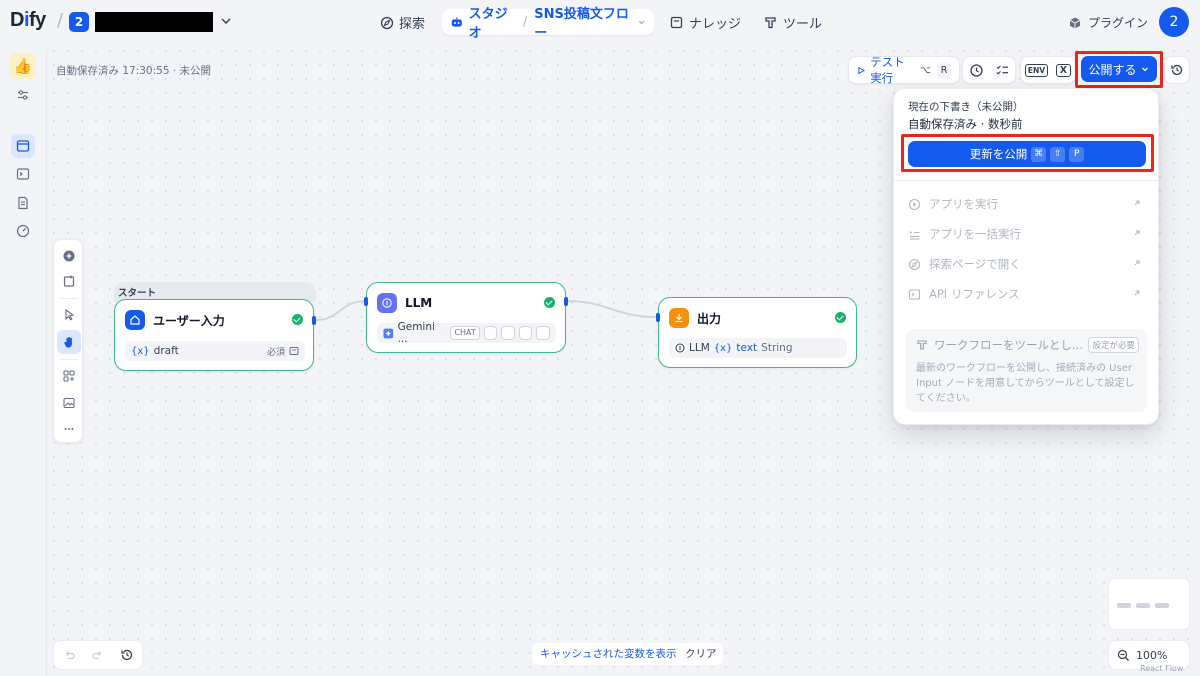 The width and height of the screenshot is (1200, 676). Describe the element at coordinates (777, 348) in the screenshot. I see `output-variable-type: String` at that location.